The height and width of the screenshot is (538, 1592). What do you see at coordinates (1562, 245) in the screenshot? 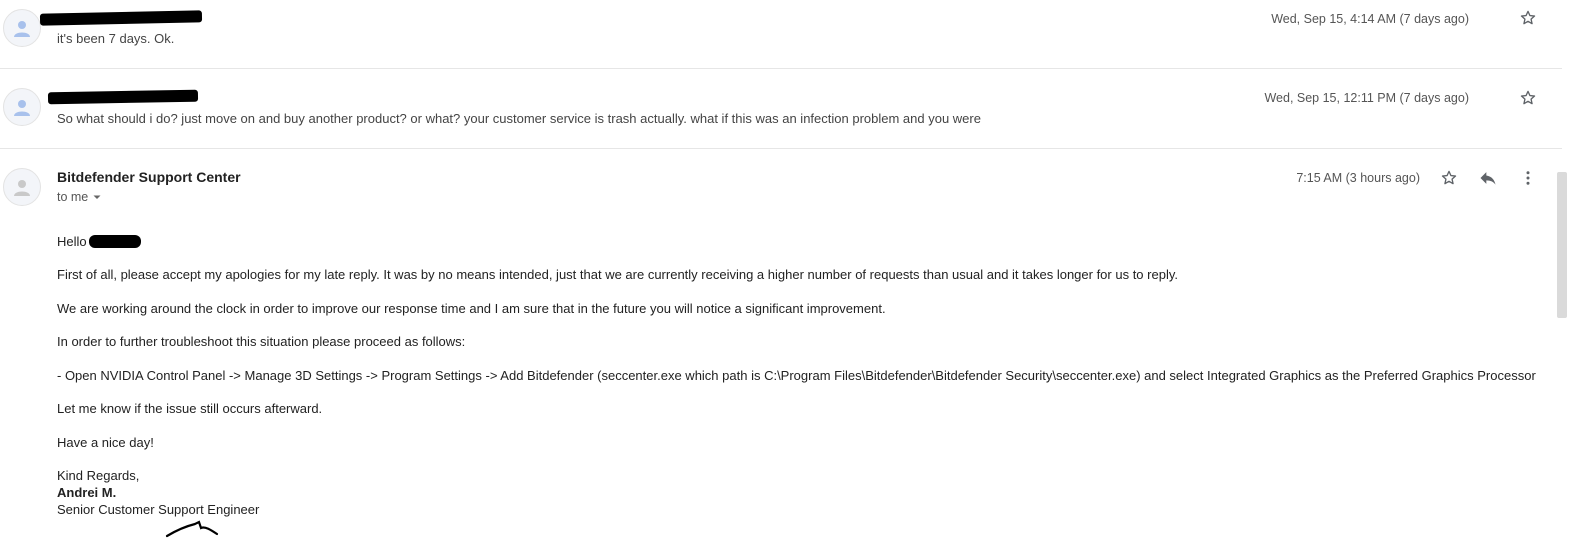
I see `scrollbar-thumb` at bounding box center [1562, 245].